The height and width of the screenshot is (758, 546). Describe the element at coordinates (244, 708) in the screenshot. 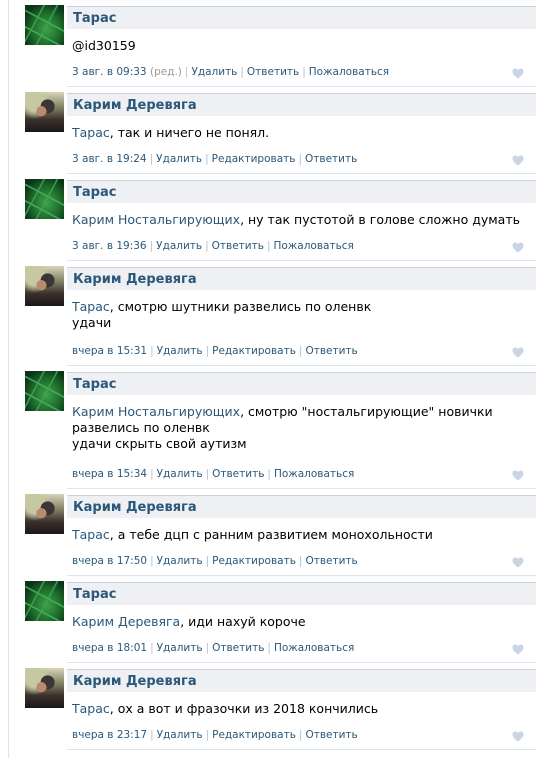

I see `comment-text-fragment: , ох а вот и фразочки из 2018 кончились` at that location.